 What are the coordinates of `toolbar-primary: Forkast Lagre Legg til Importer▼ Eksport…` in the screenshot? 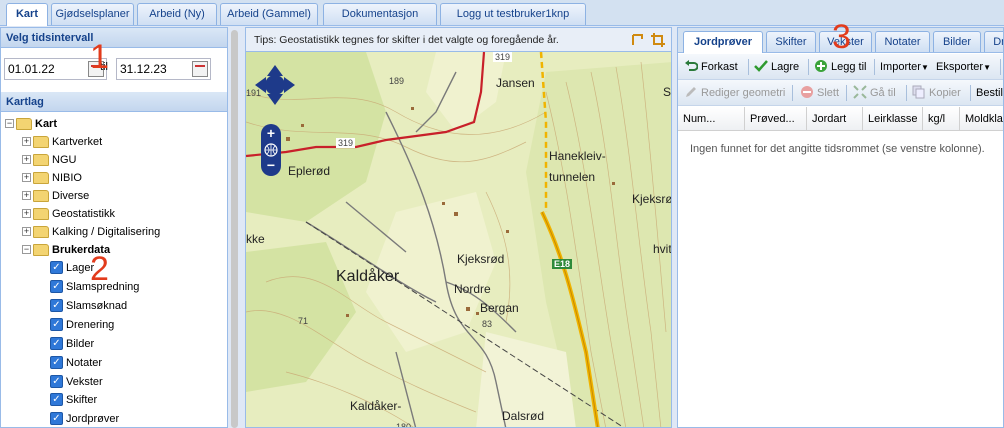 It's located at (840, 67).